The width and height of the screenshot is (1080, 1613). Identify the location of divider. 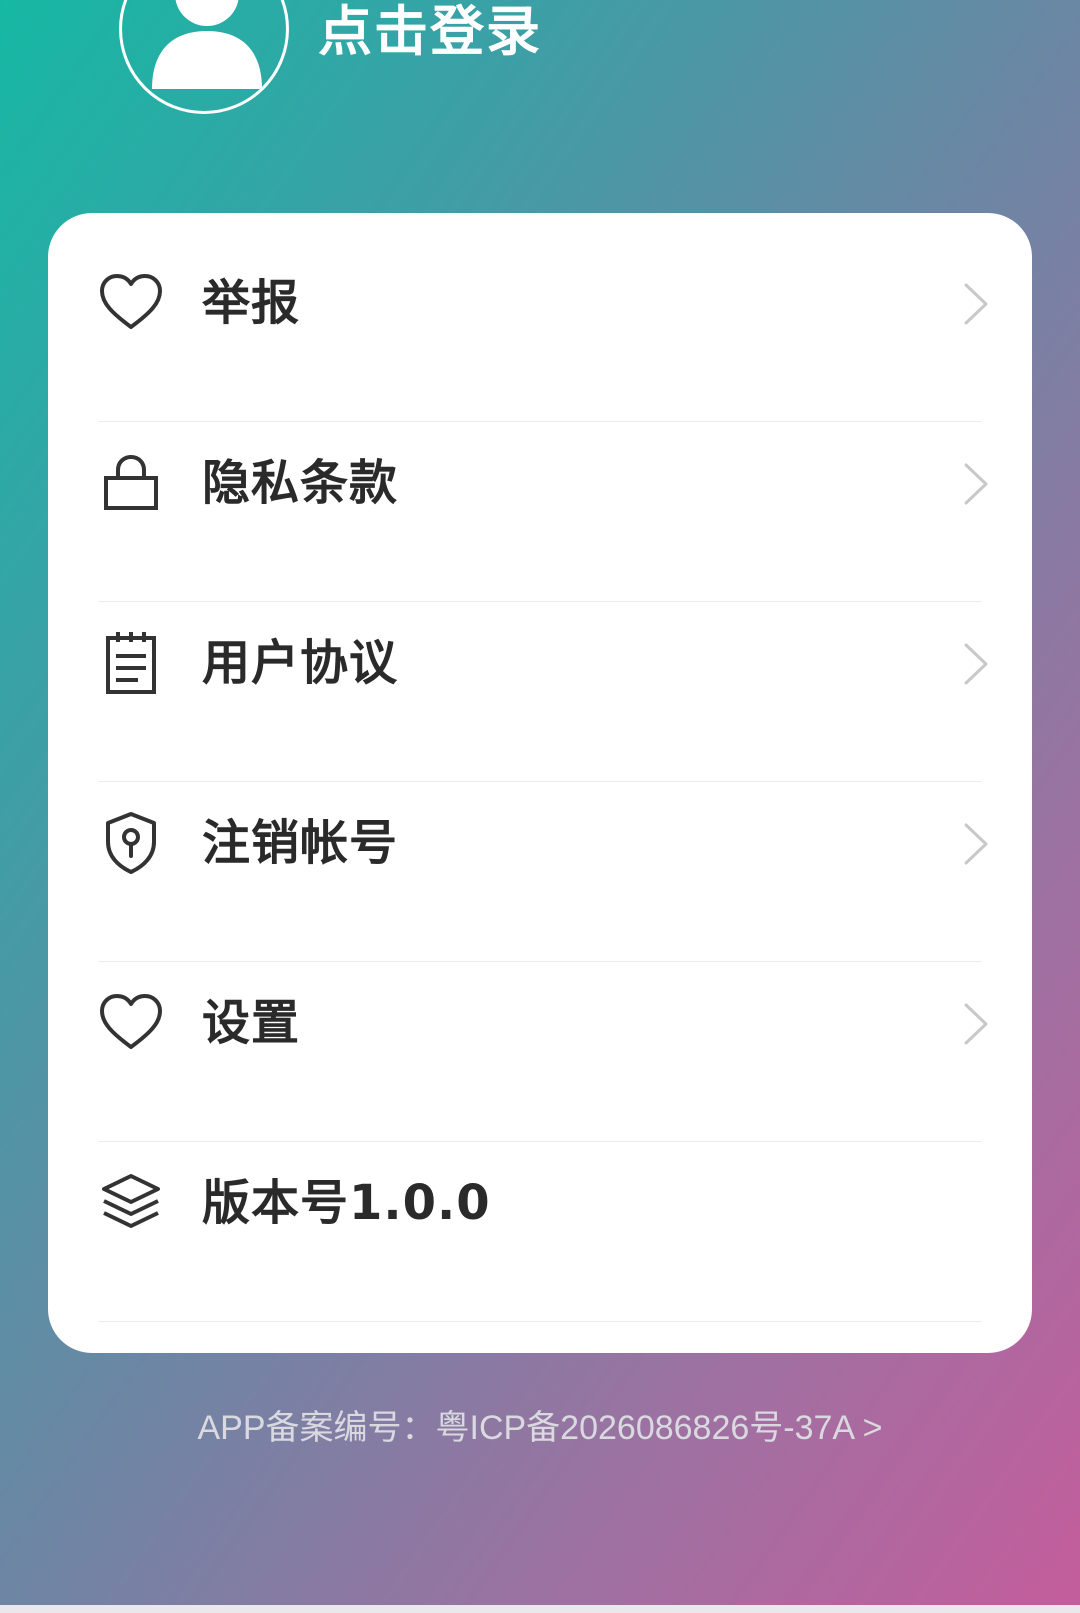
(540, 1321).